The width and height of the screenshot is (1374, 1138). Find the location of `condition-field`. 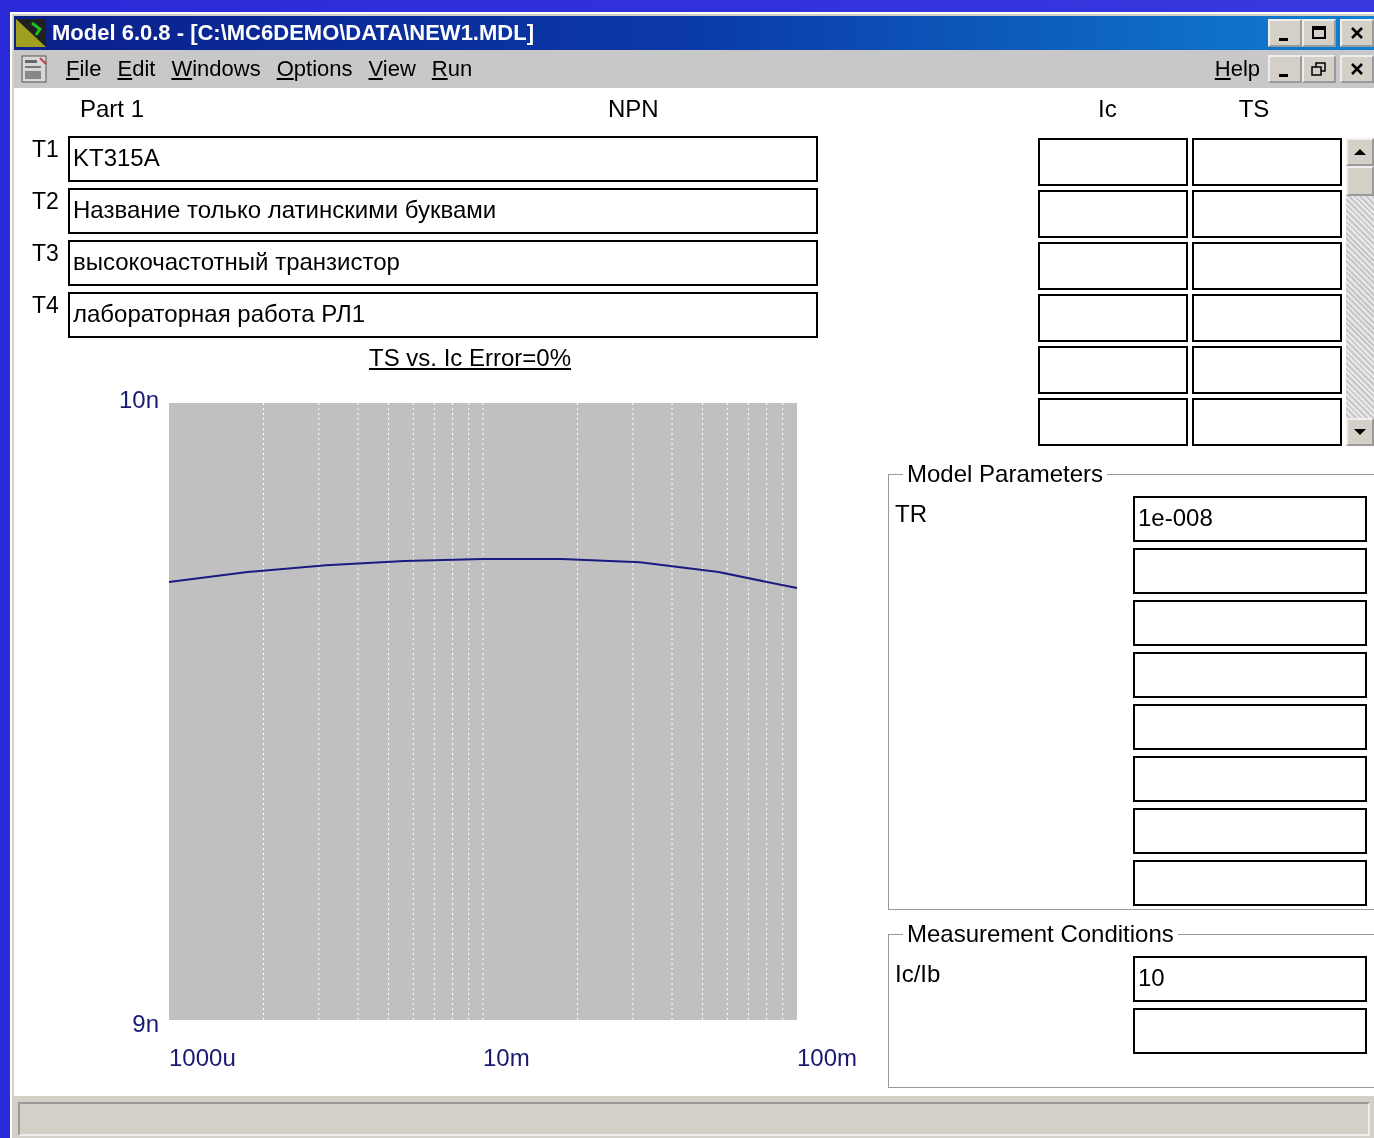

condition-field is located at coordinates (1250, 1031).